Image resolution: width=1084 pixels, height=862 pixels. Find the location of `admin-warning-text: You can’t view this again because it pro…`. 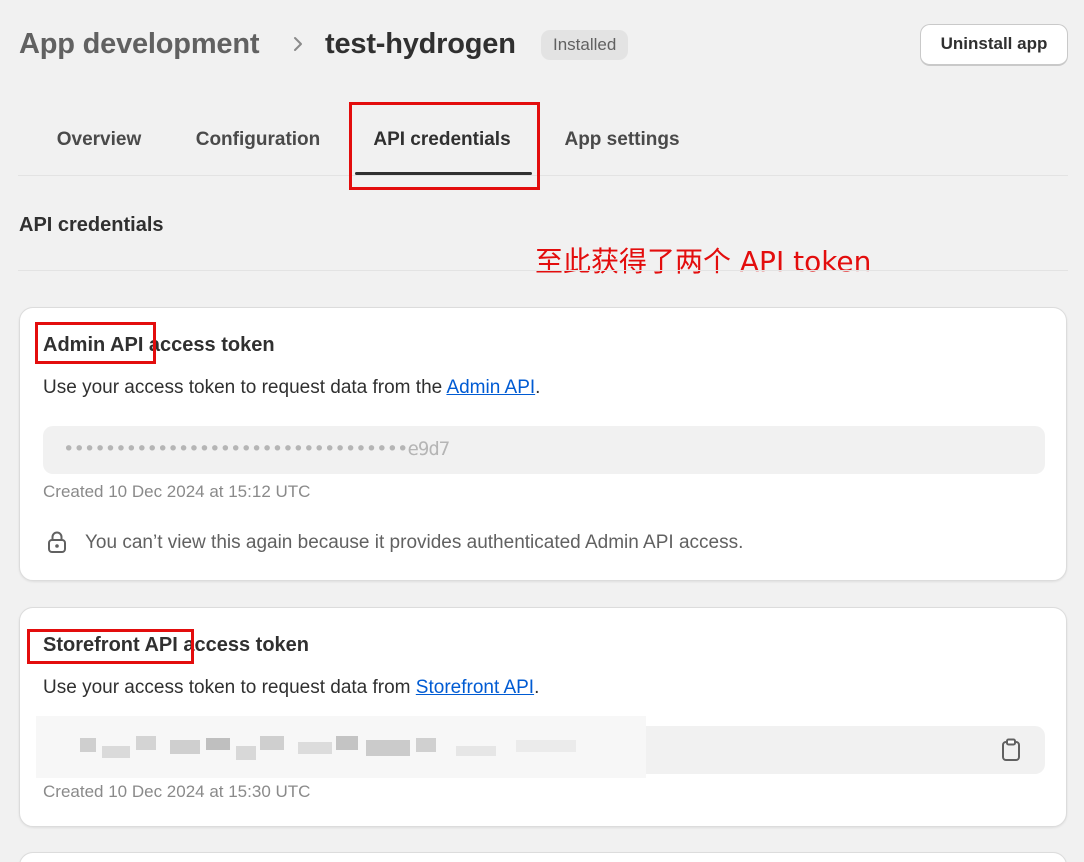

admin-warning-text: You can’t view this again because it pro… is located at coordinates (414, 542).